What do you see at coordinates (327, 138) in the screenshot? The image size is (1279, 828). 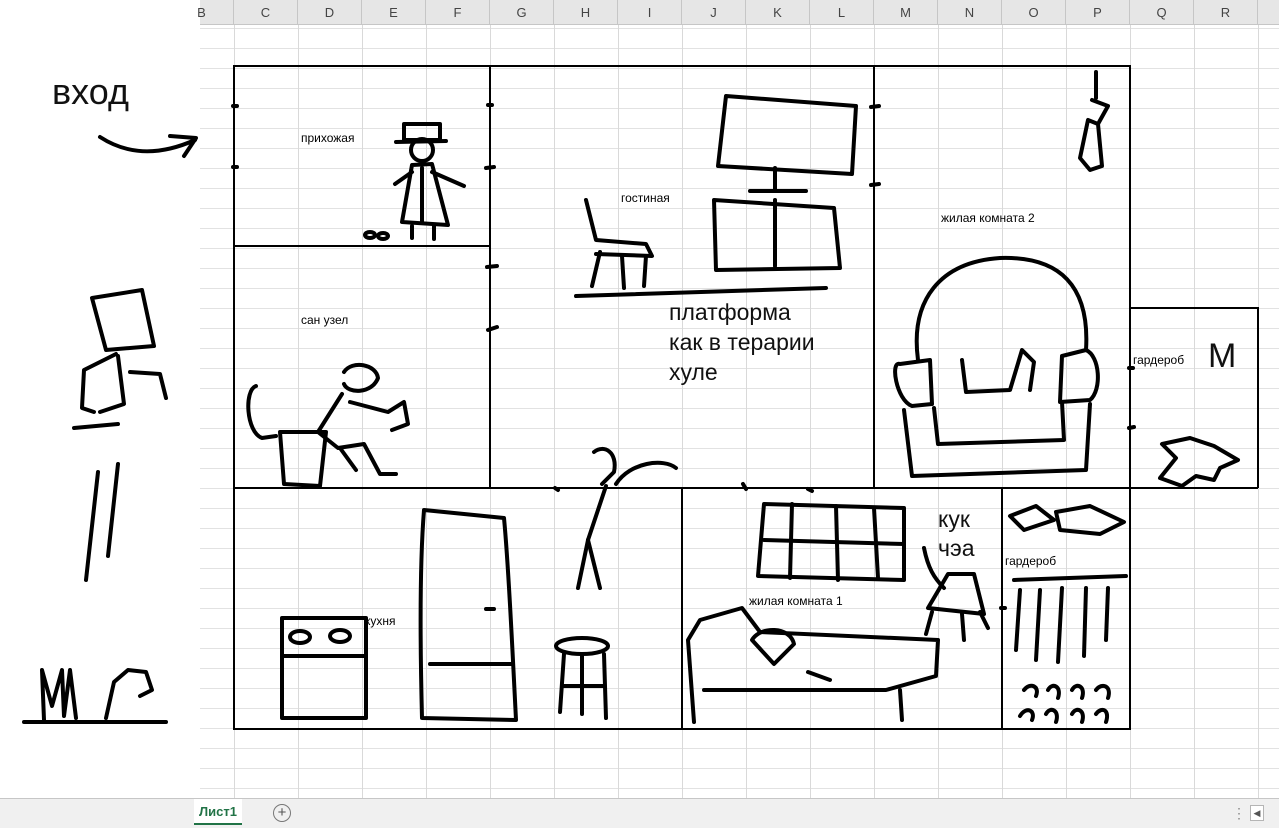 I see `room-label-hallway: прихожая` at bounding box center [327, 138].